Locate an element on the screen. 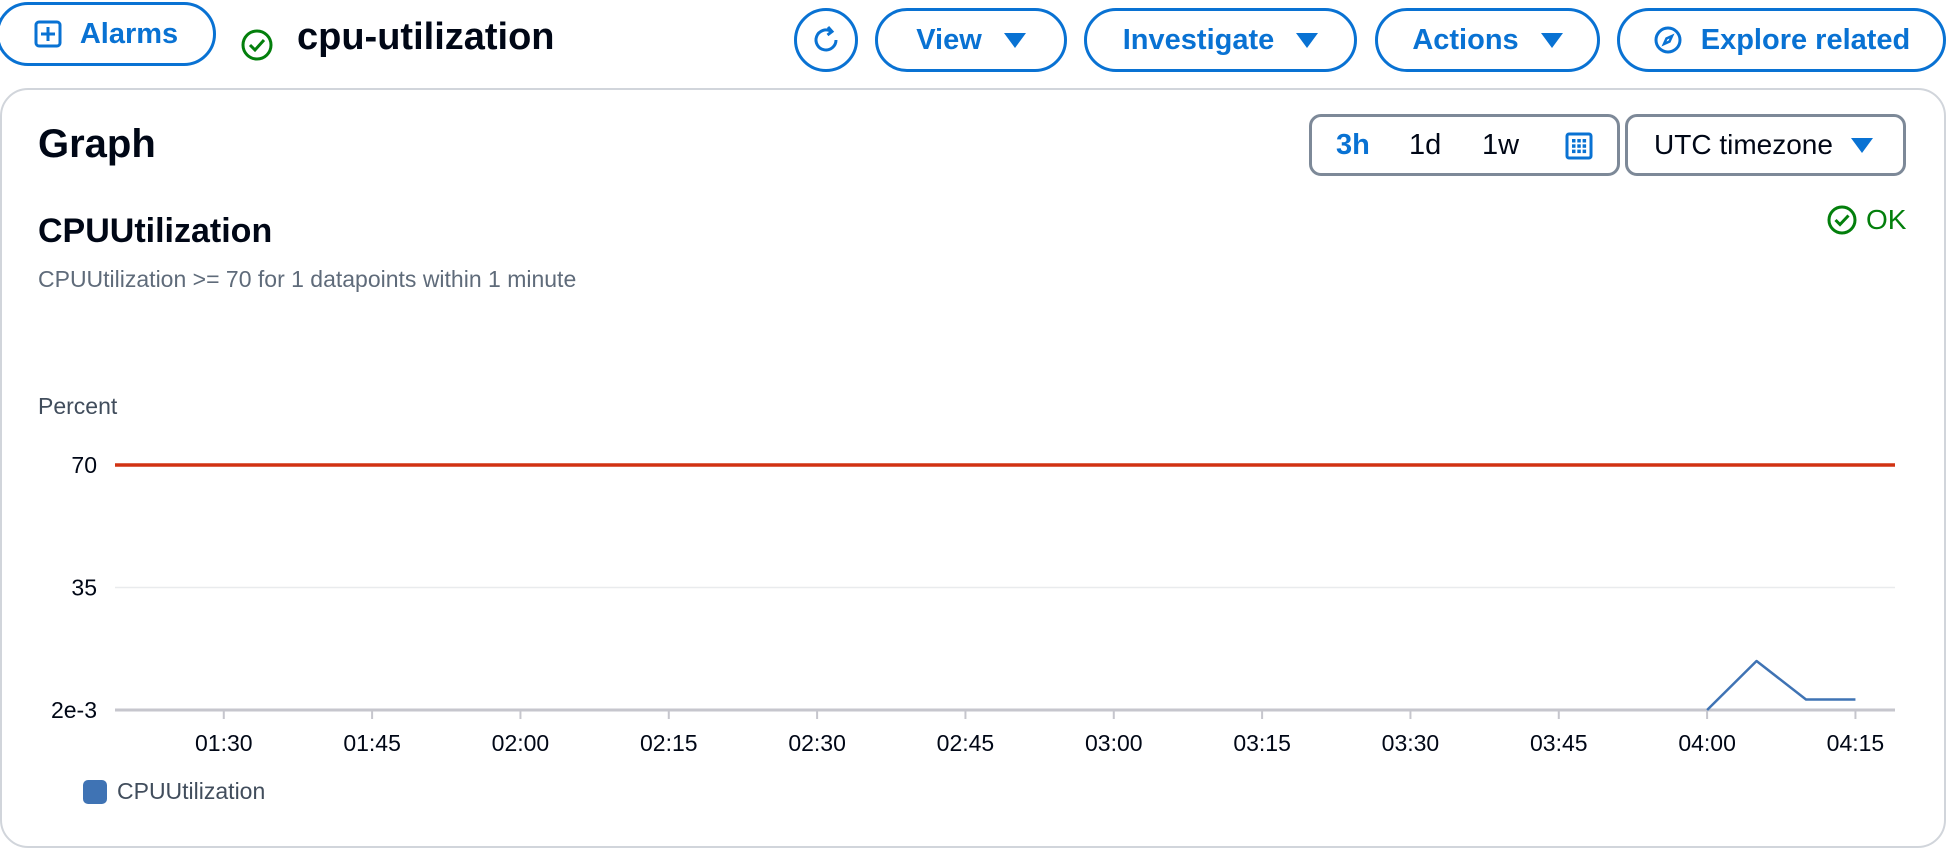  x-tick-label: 01:30 is located at coordinates (224, 743).